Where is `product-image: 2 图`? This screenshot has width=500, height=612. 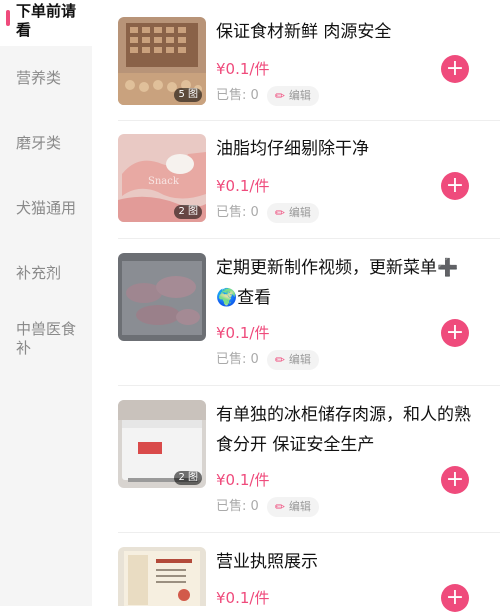 product-image: 2 图 is located at coordinates (162, 444).